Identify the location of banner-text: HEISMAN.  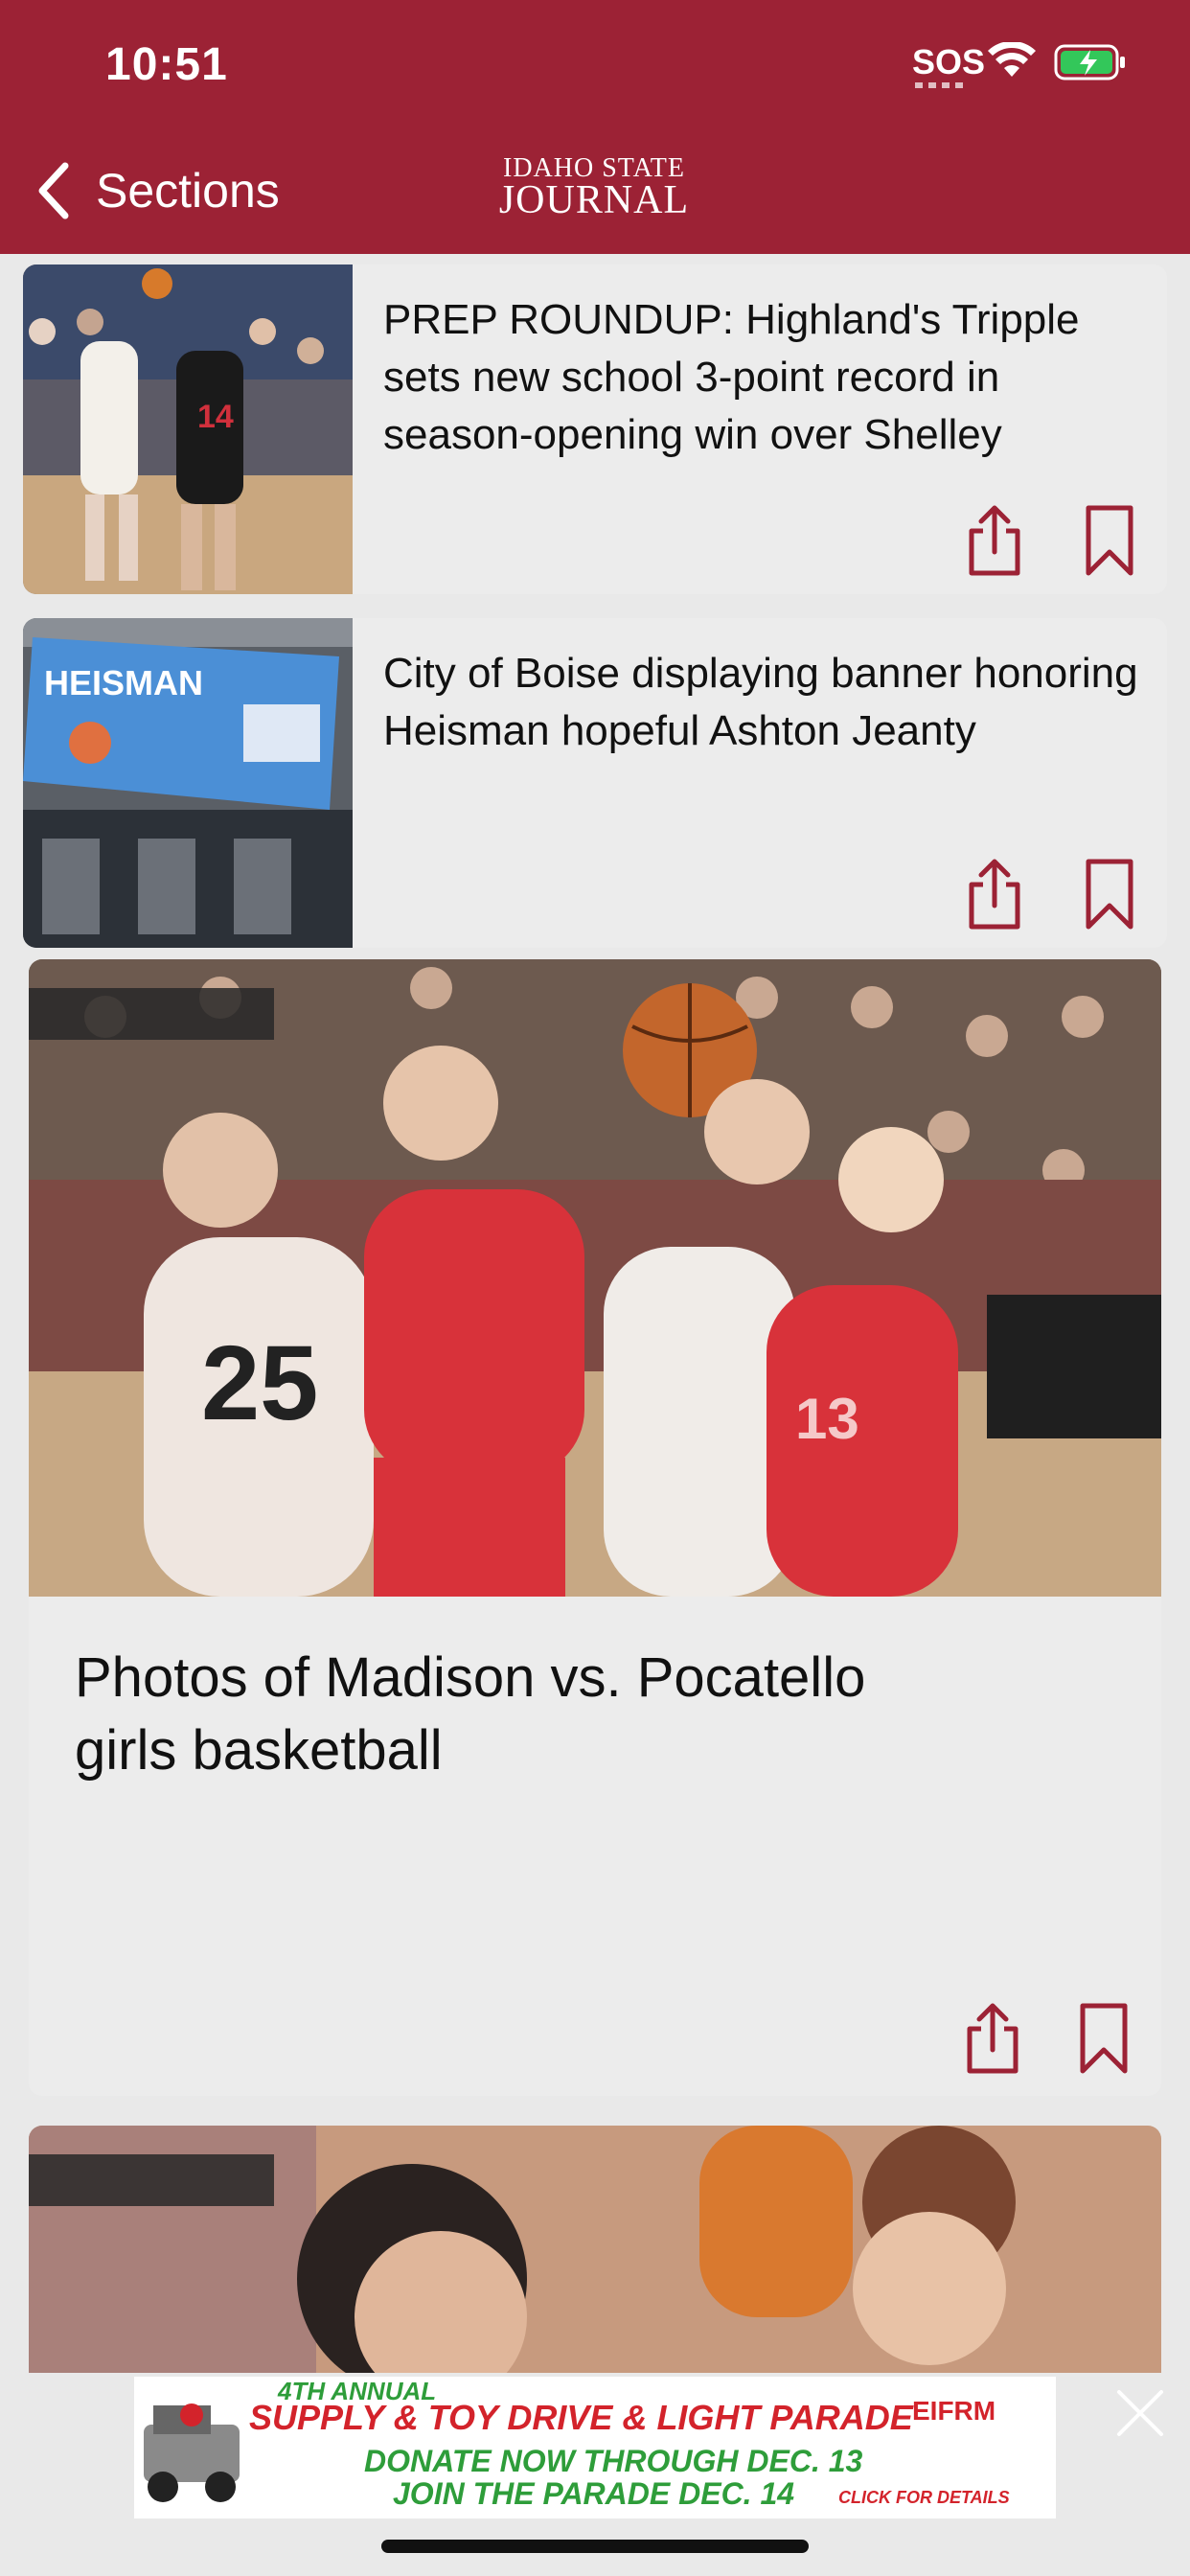
(124, 682).